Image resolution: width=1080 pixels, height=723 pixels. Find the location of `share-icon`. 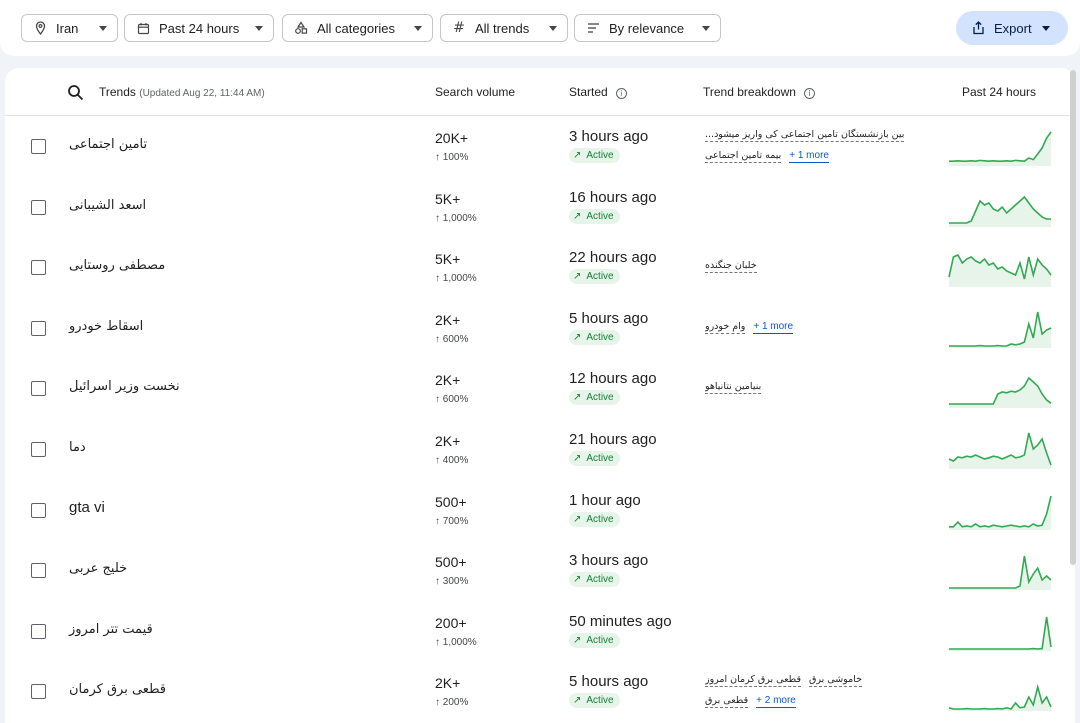

share-icon is located at coordinates (978, 28).